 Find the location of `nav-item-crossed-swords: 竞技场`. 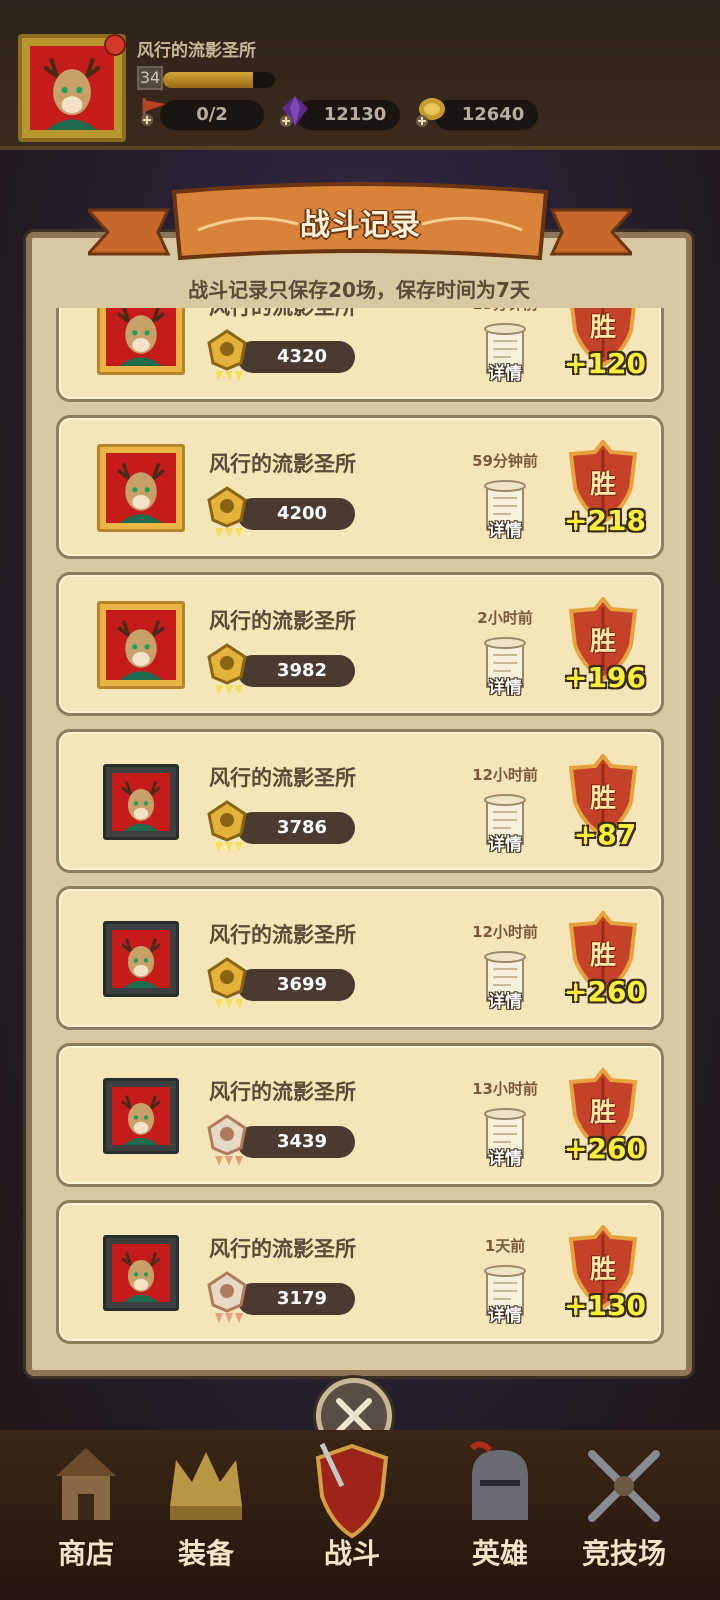

nav-item-crossed-swords: 竞技场 is located at coordinates (624, 1515).